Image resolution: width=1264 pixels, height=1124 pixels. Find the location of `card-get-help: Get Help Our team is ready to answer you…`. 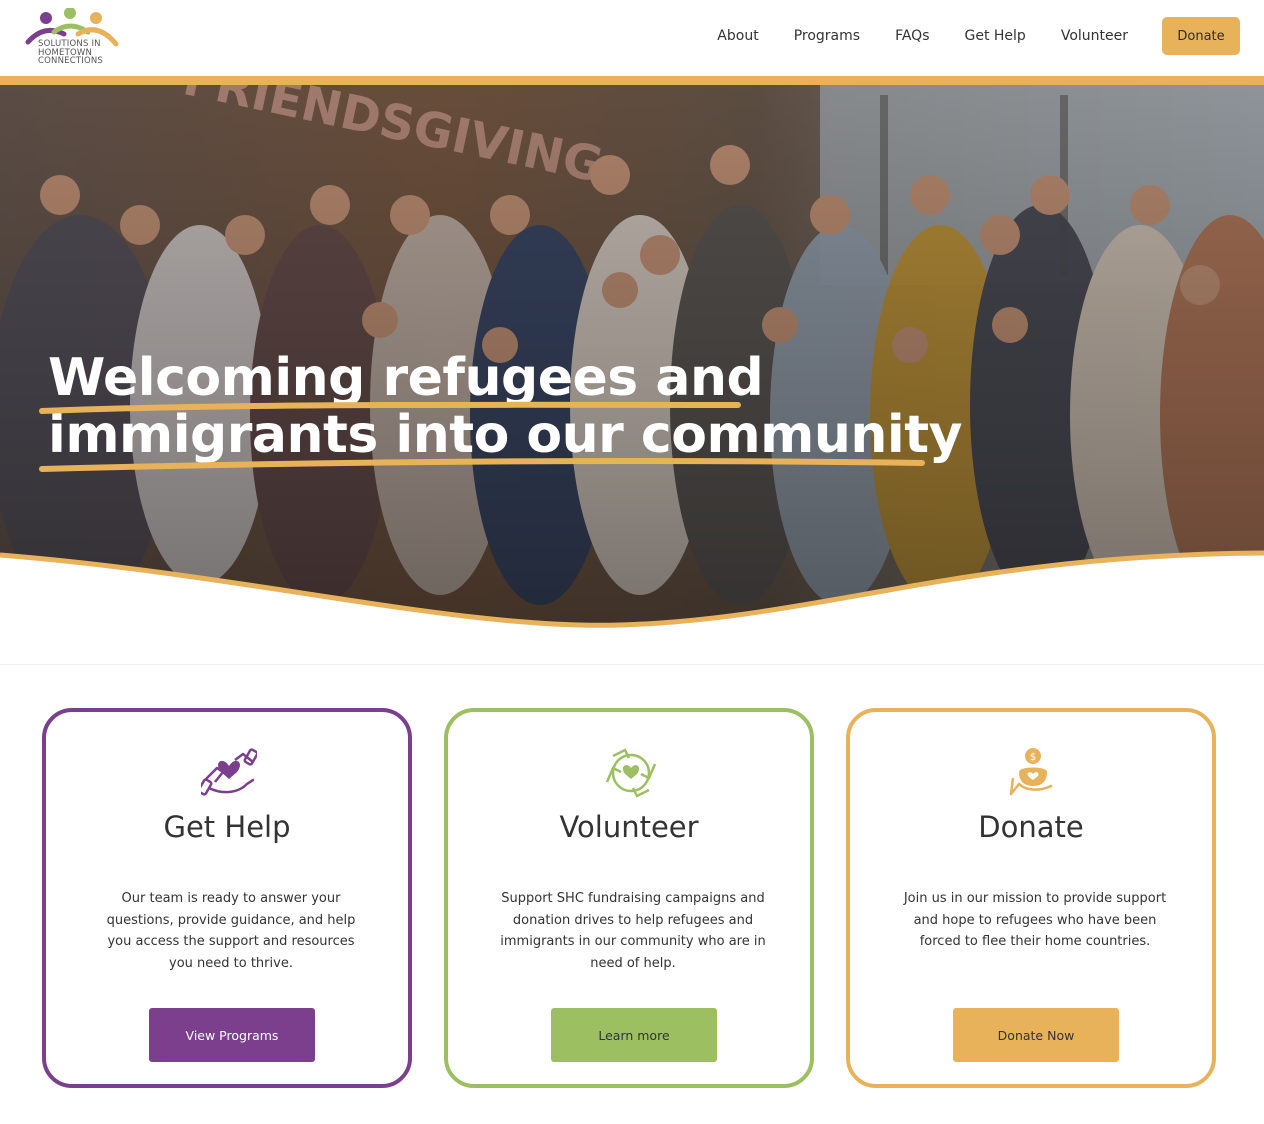

card-get-help: Get Help Our team is ready to answer you… is located at coordinates (227, 898).